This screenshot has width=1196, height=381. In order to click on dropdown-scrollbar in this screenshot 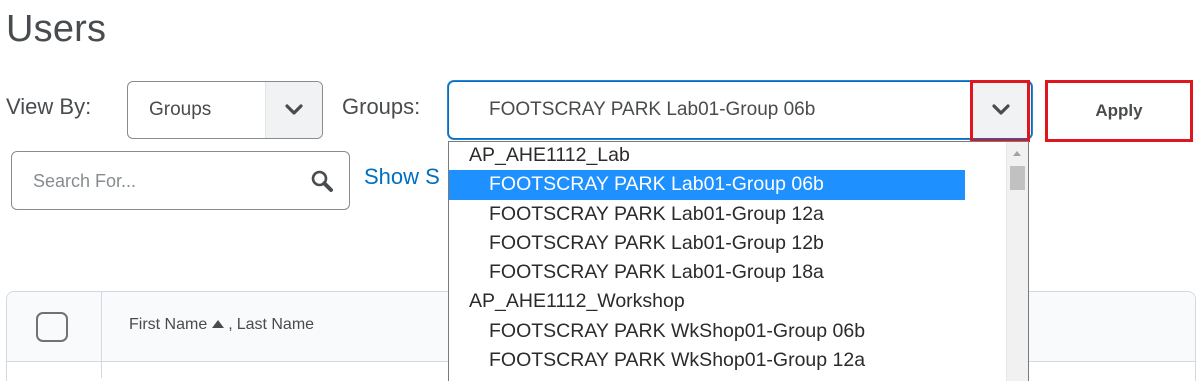, I will do `click(1017, 261)`.